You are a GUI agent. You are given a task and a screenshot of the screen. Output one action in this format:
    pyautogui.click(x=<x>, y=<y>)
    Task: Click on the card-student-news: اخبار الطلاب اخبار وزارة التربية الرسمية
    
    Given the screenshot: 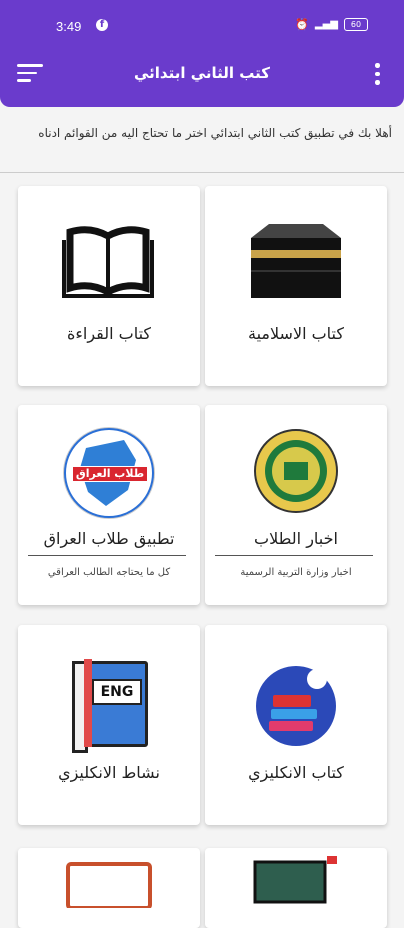 What is the action you would take?
    pyautogui.click(x=296, y=505)
    